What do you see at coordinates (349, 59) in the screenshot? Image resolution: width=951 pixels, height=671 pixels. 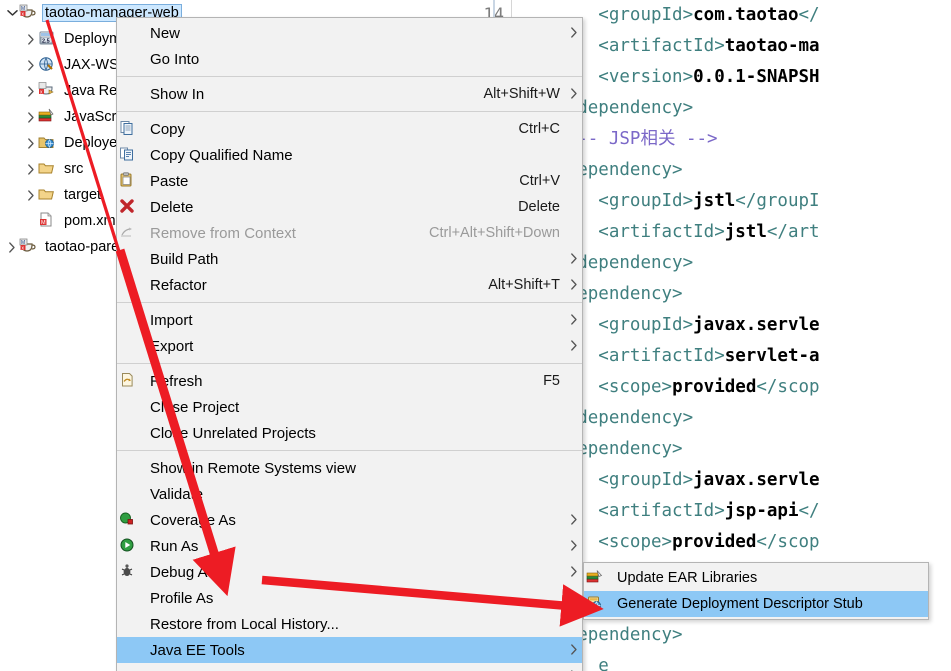 I see `menu-item-go-into: Go Into` at bounding box center [349, 59].